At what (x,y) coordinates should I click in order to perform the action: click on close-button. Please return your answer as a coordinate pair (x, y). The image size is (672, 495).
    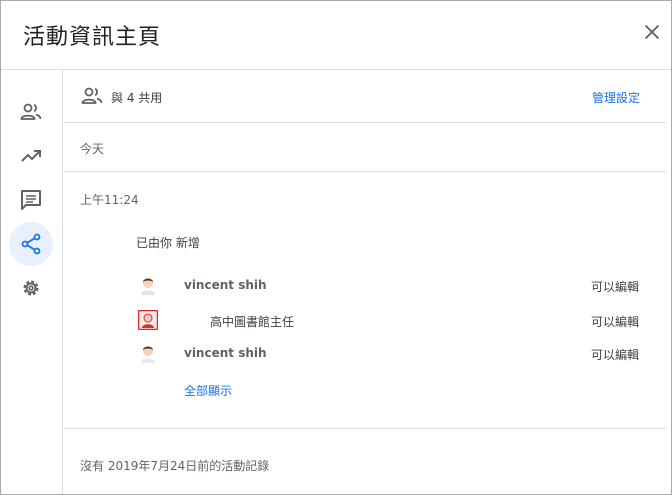
    Looking at the image, I should click on (652, 32).